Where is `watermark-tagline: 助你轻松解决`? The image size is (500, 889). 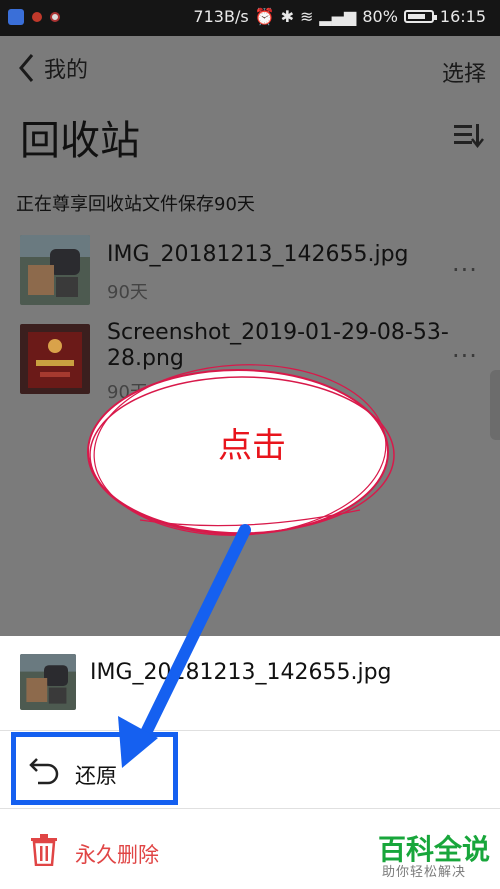 watermark-tagline: 助你轻松解决 is located at coordinates (424, 872).